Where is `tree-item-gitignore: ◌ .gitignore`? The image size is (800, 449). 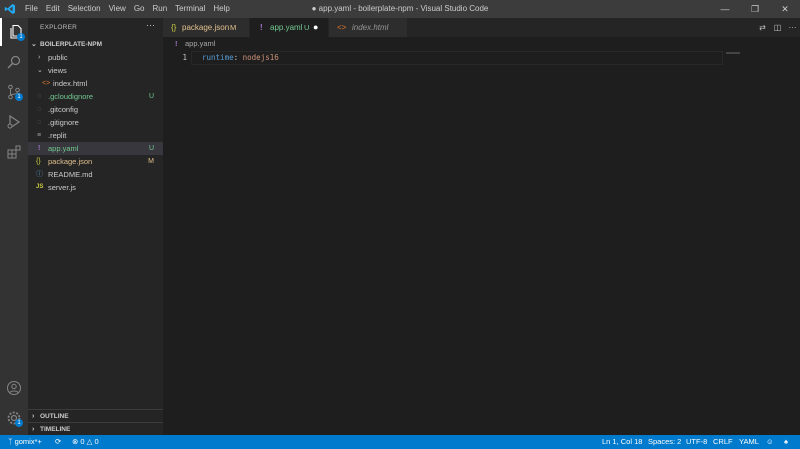 tree-item-gitignore: ◌ .gitignore is located at coordinates (95, 122).